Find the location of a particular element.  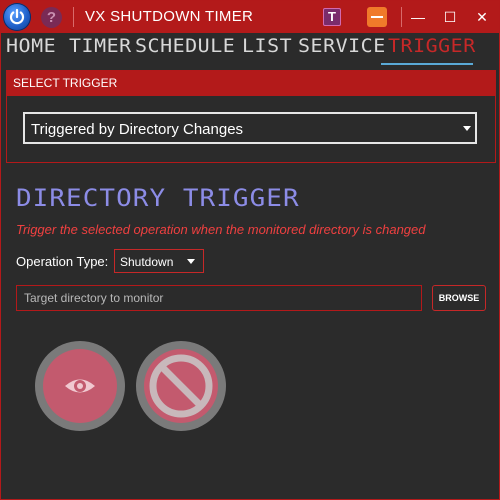

cancel-icon is located at coordinates (181, 386).